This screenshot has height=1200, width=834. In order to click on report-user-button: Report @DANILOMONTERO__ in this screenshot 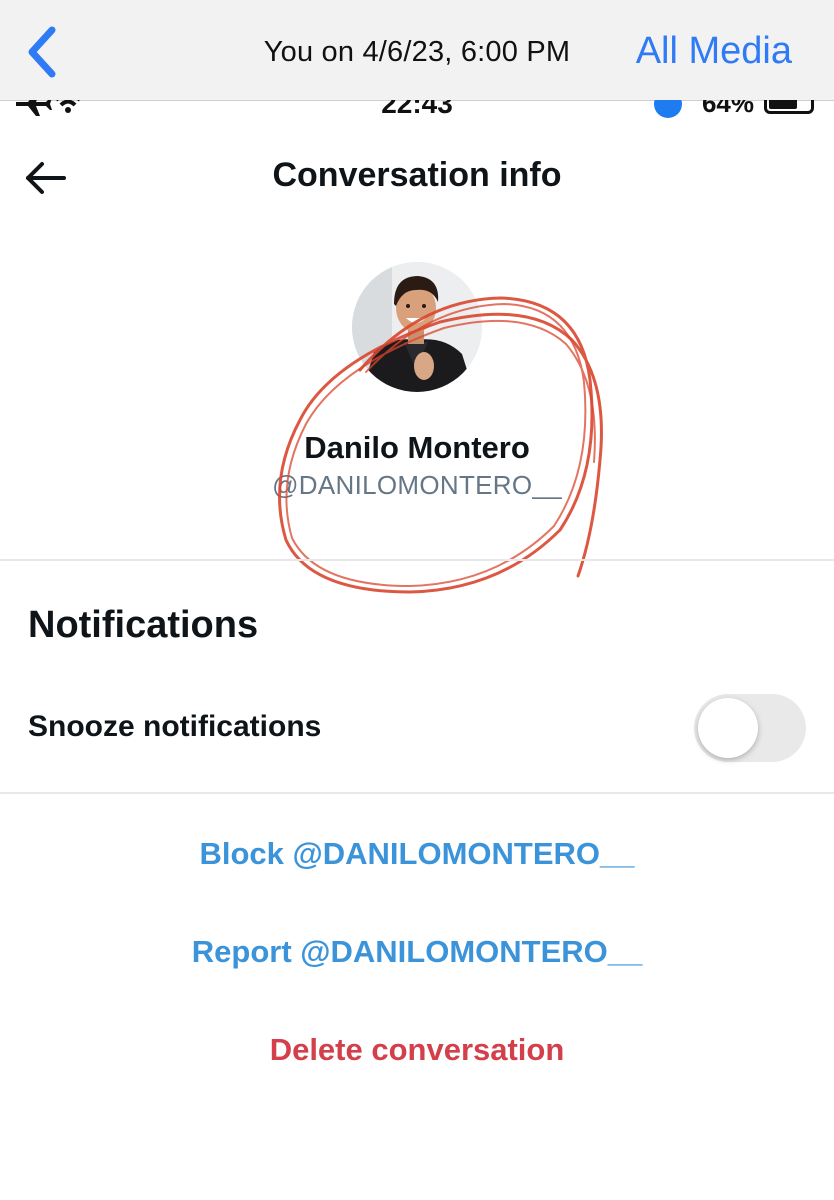, I will do `click(417, 952)`.